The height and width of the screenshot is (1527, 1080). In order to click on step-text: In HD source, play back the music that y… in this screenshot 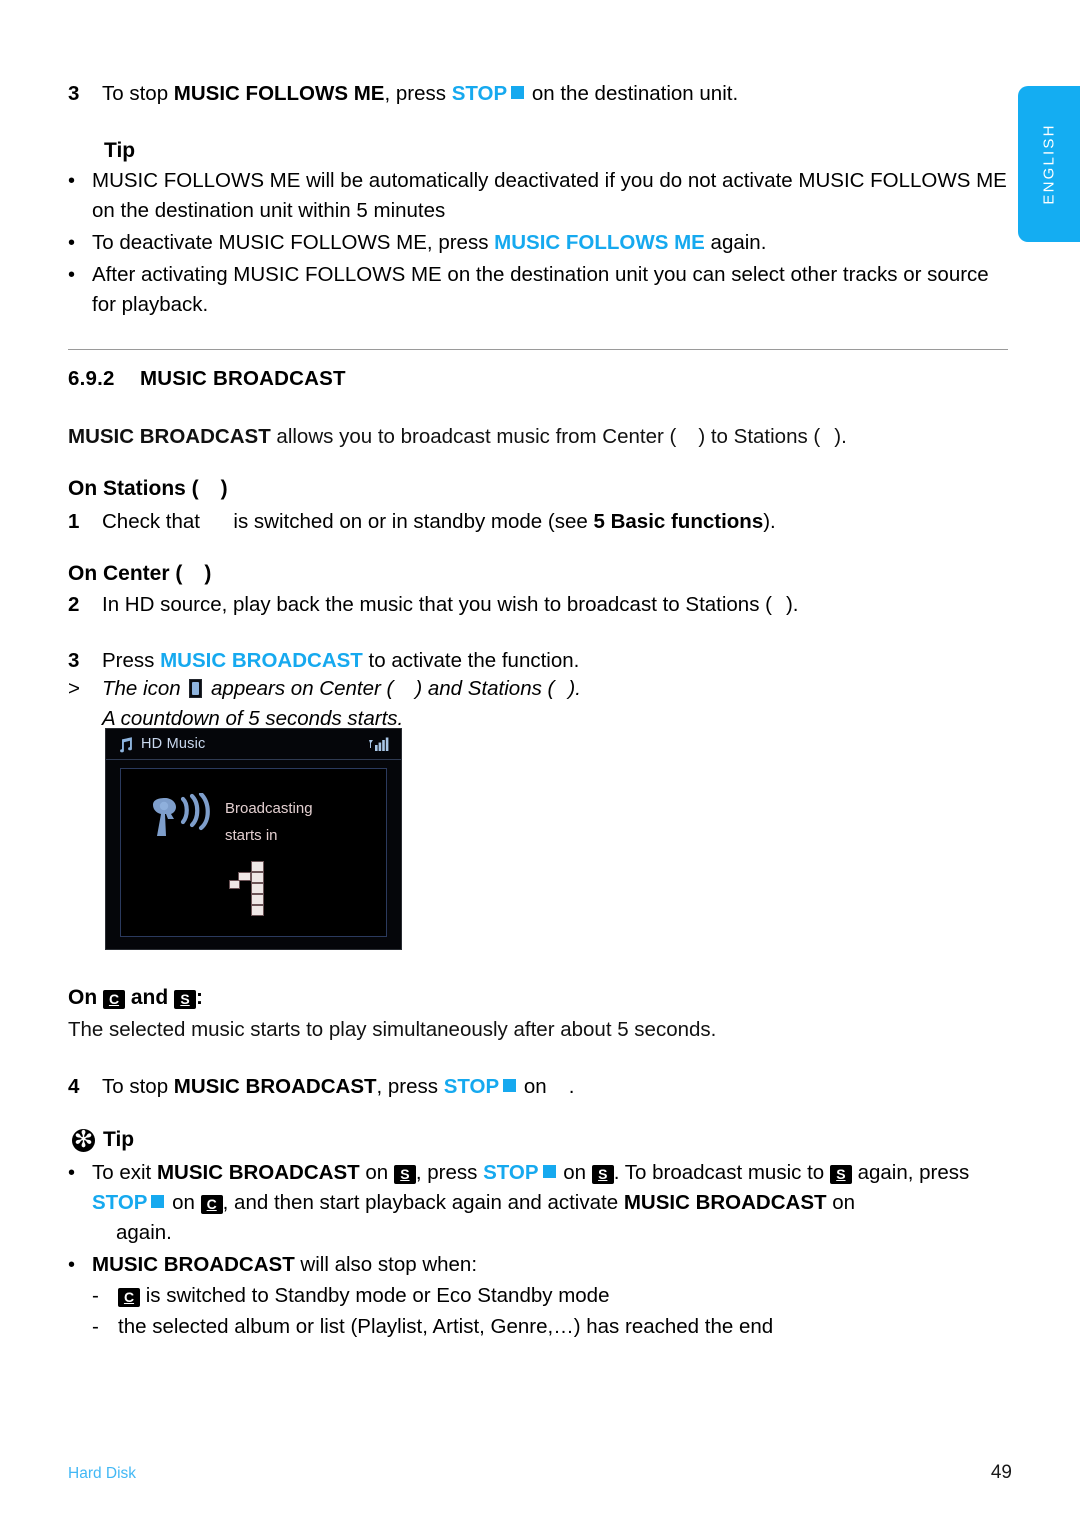, I will do `click(557, 605)`.